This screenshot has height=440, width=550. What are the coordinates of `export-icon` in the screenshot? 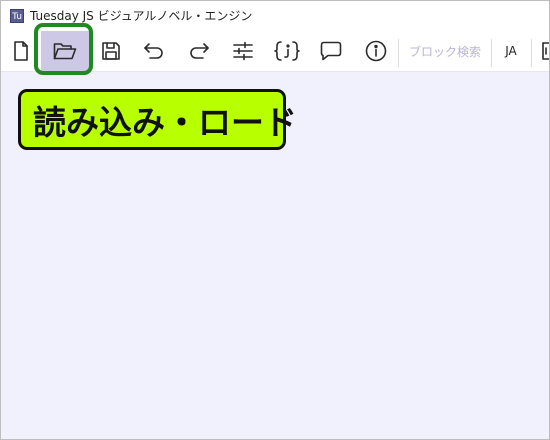 It's located at (545, 51).